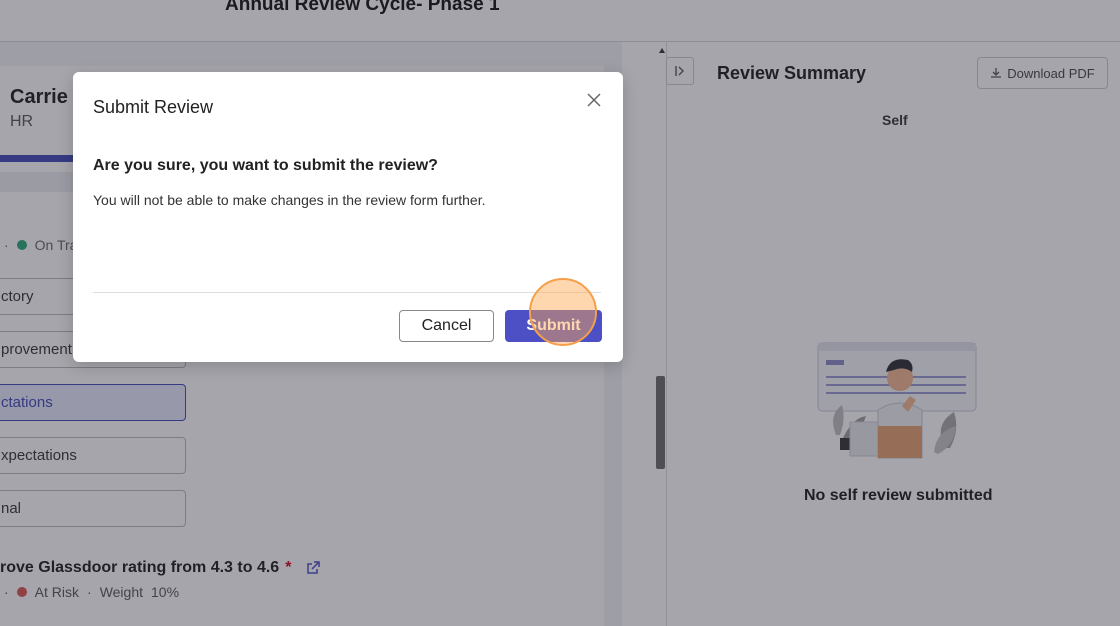 The width and height of the screenshot is (1120, 626). What do you see at coordinates (594, 100) in the screenshot?
I see `close-icon` at bounding box center [594, 100].